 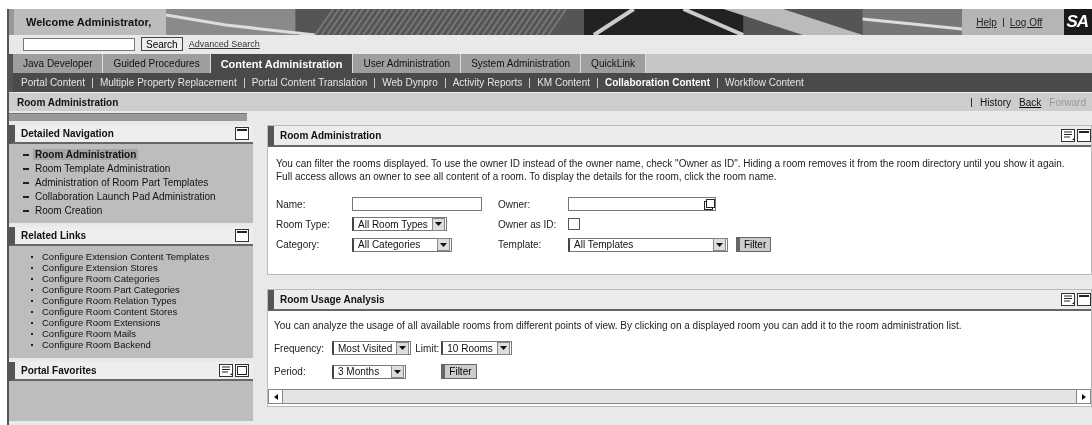 What do you see at coordinates (709, 204) in the screenshot?
I see `lookup-icon` at bounding box center [709, 204].